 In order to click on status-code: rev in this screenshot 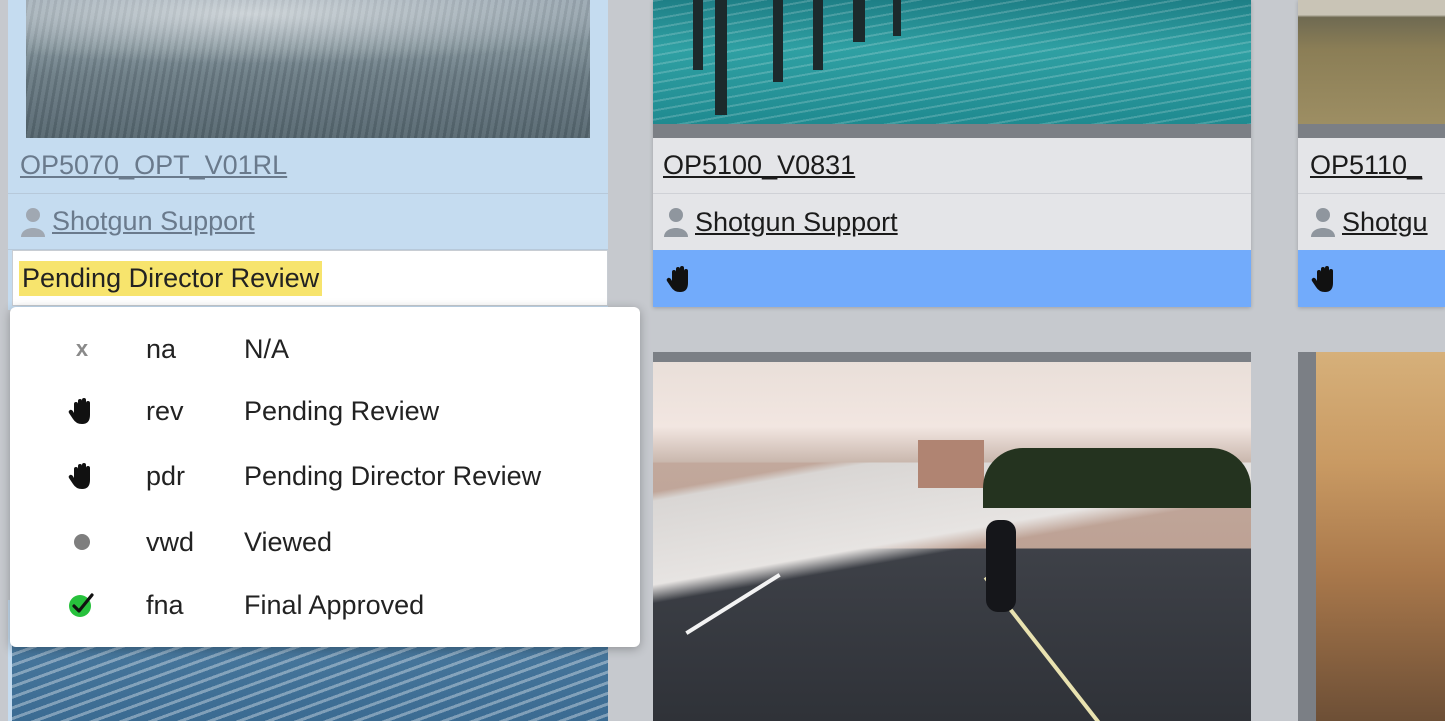, I will do `click(165, 411)`.